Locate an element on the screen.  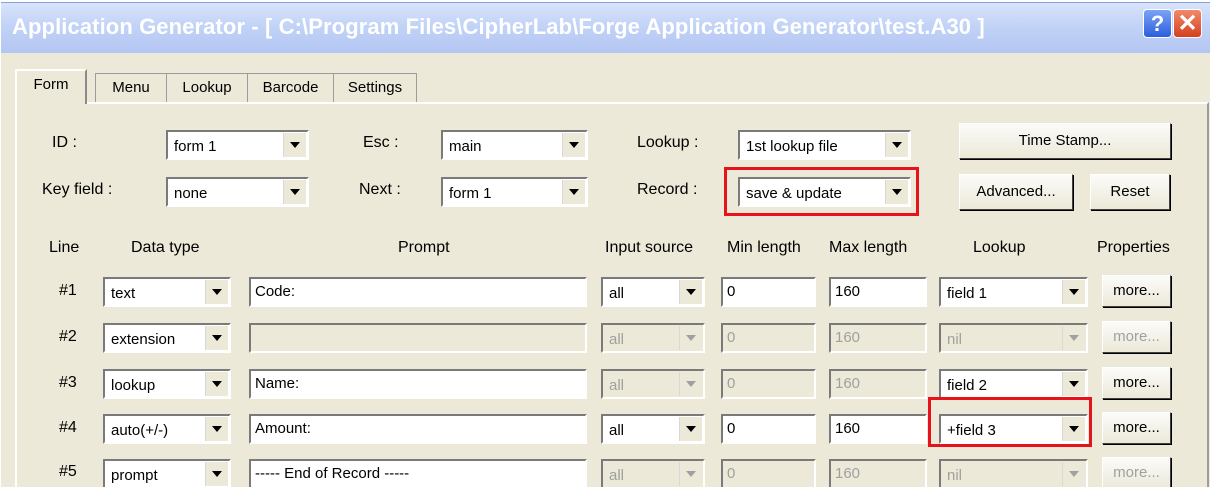
row5-lookup-dropdown: nil is located at coordinates (1013, 473).